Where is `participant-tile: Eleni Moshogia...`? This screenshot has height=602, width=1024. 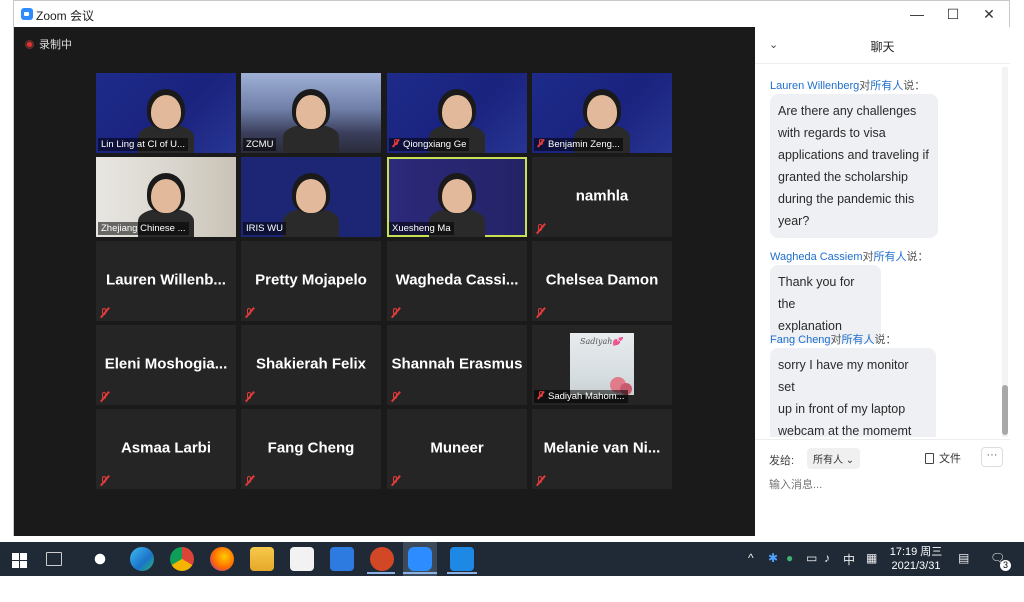
participant-tile: Eleni Moshogia... is located at coordinates (166, 365).